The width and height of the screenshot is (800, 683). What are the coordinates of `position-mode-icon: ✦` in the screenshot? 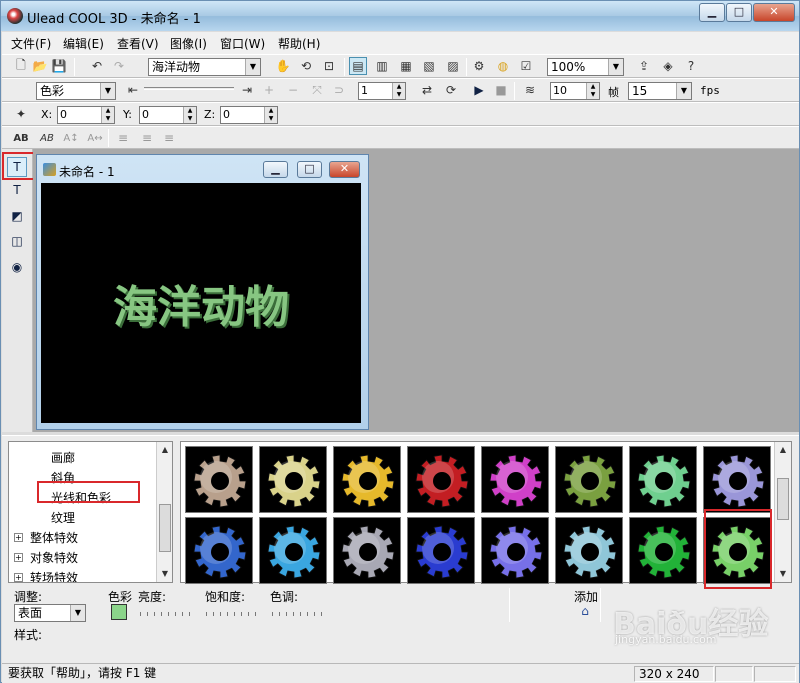 It's located at (21, 114).